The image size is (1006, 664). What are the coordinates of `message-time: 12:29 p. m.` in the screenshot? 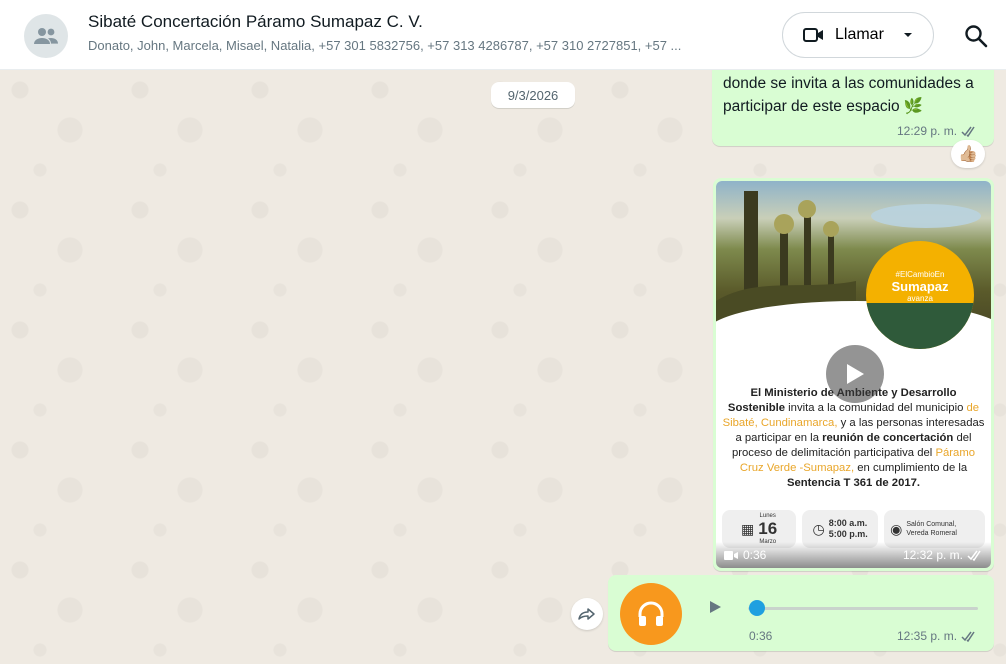 It's located at (927, 131).